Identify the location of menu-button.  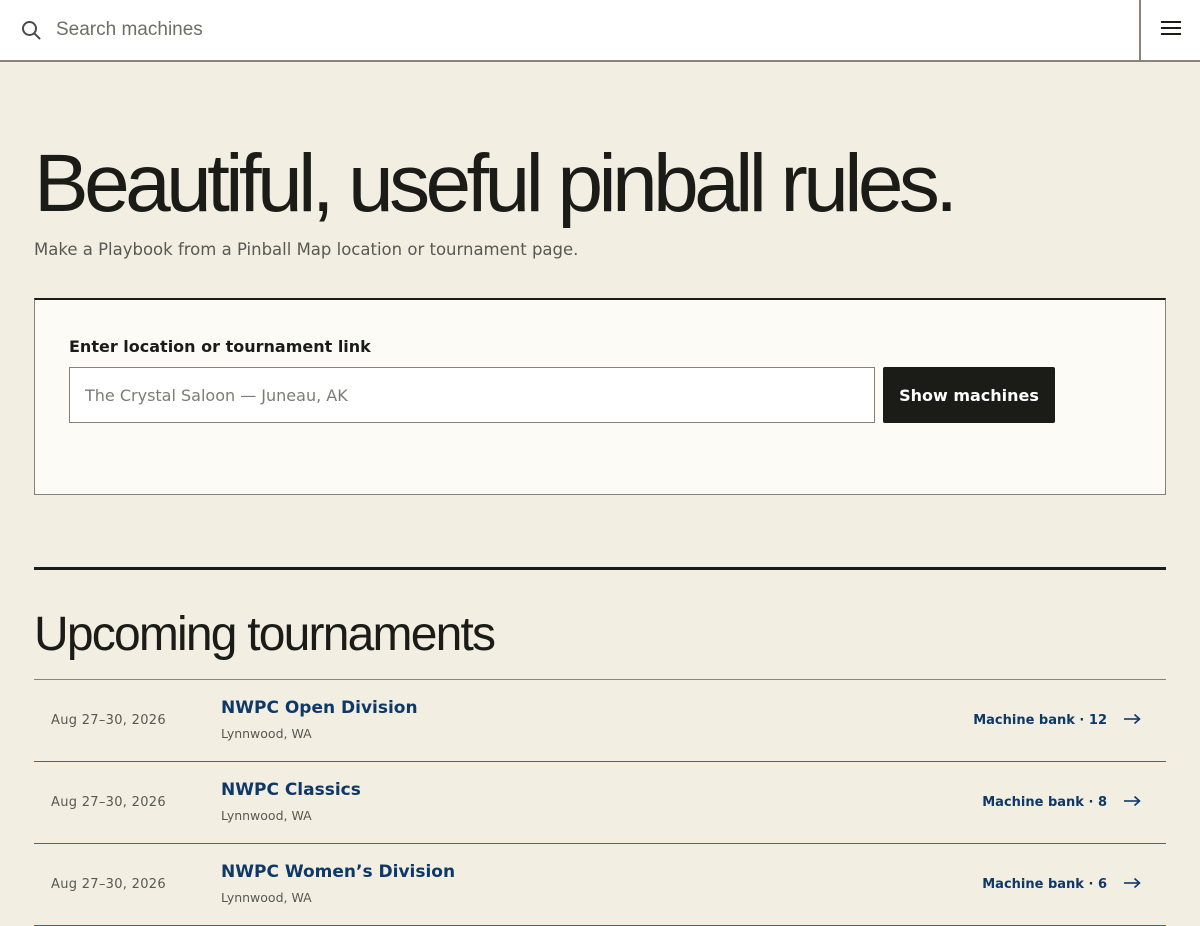
(1169, 30).